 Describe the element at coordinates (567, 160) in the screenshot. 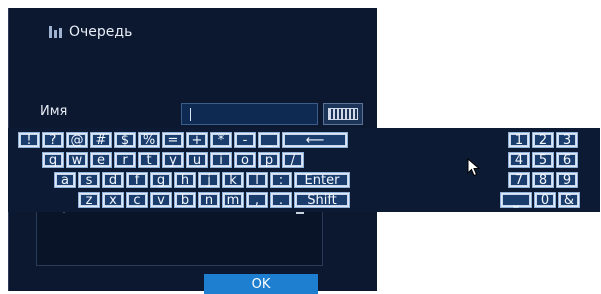

I see `key-6: 6` at that location.